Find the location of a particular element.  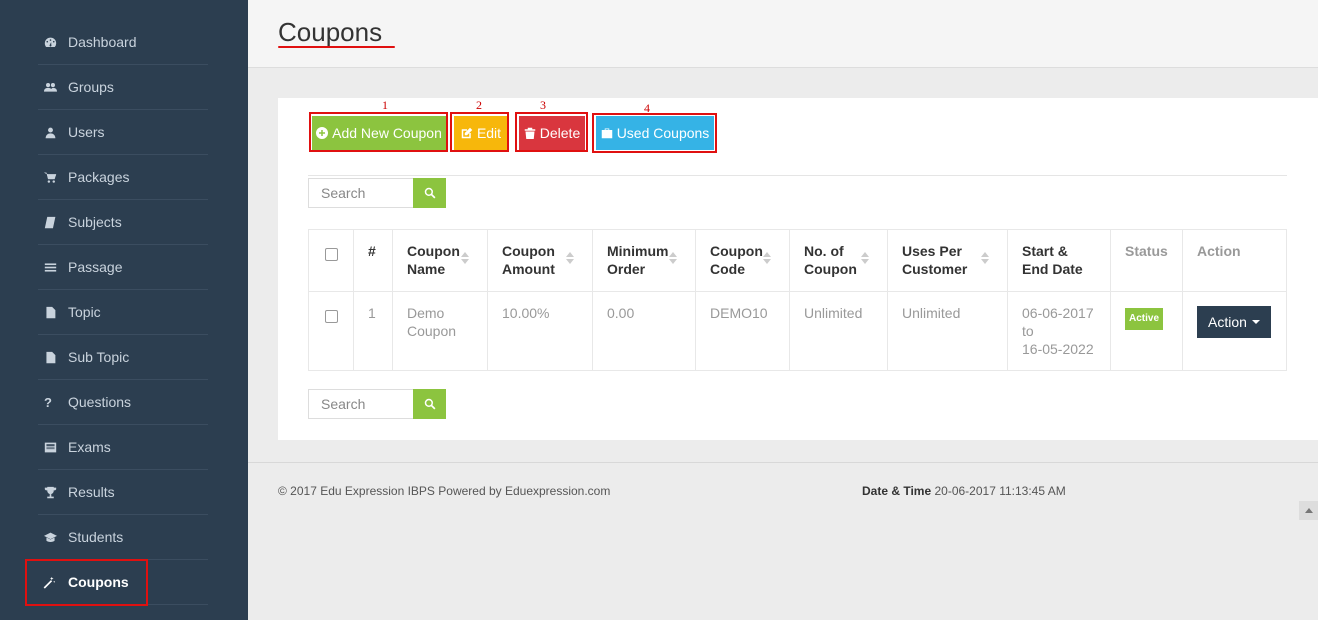

search-input-bottom is located at coordinates (360, 404).